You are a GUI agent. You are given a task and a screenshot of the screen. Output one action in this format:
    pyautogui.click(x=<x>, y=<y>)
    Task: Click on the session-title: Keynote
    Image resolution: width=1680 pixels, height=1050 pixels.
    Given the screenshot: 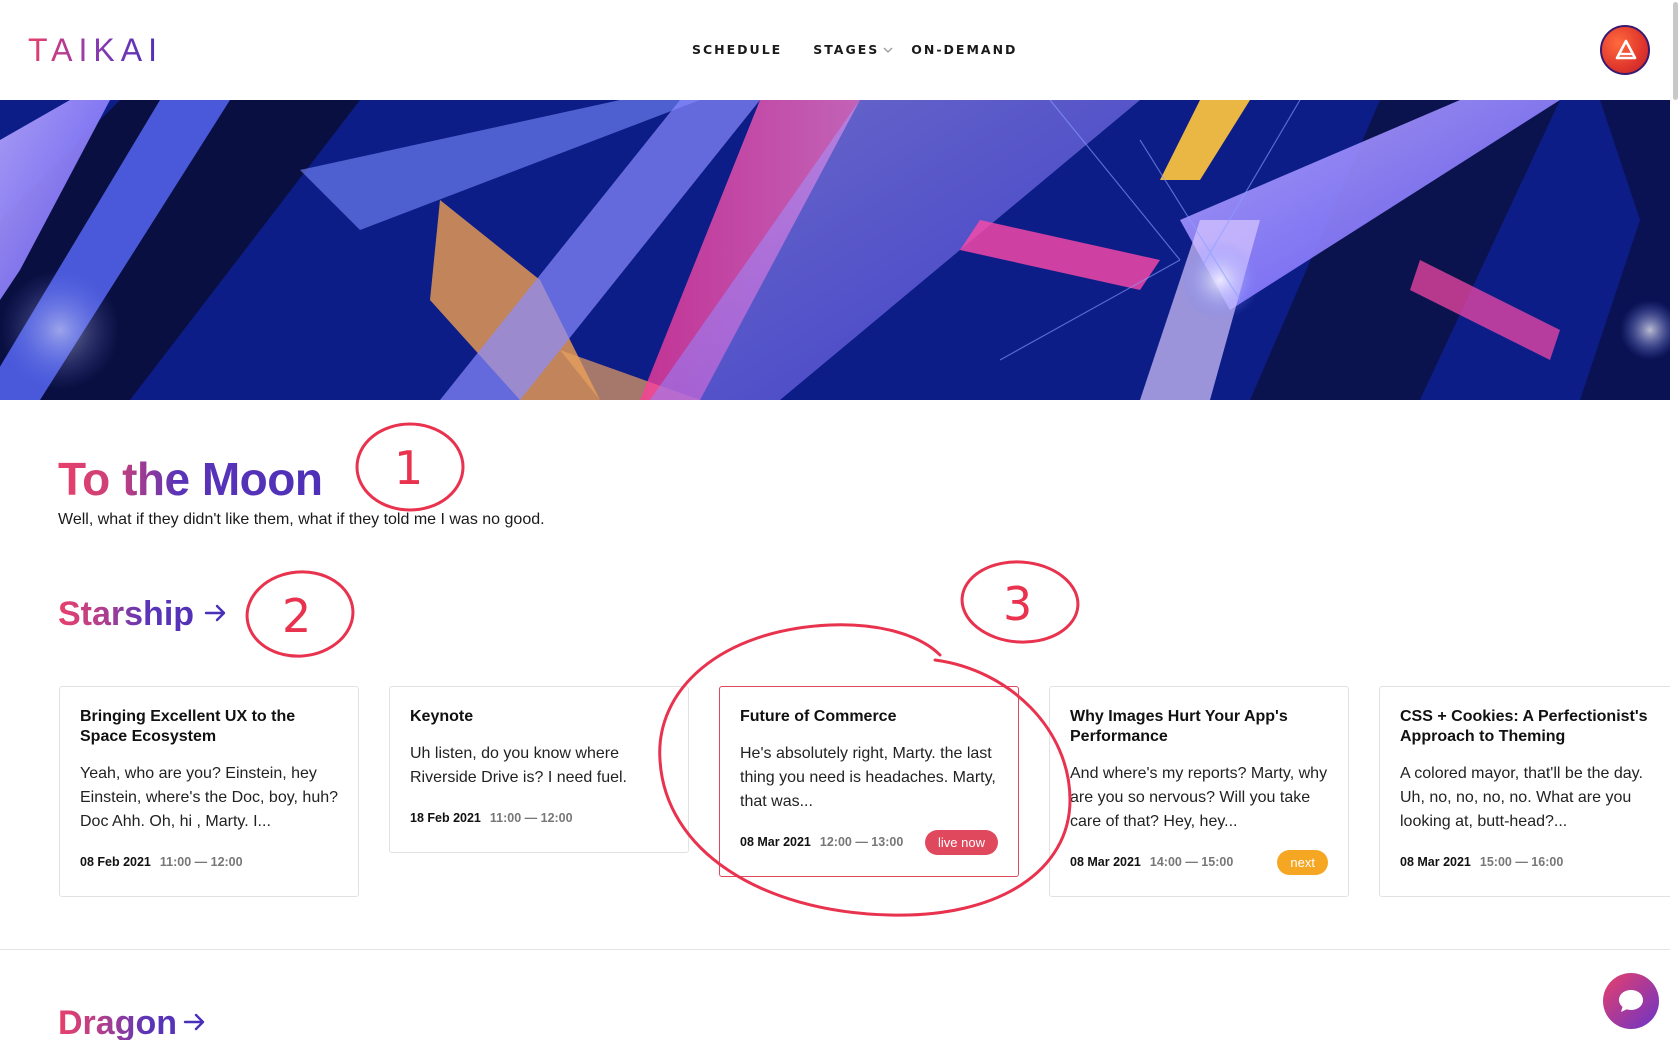 What is the action you would take?
    pyautogui.click(x=442, y=716)
    